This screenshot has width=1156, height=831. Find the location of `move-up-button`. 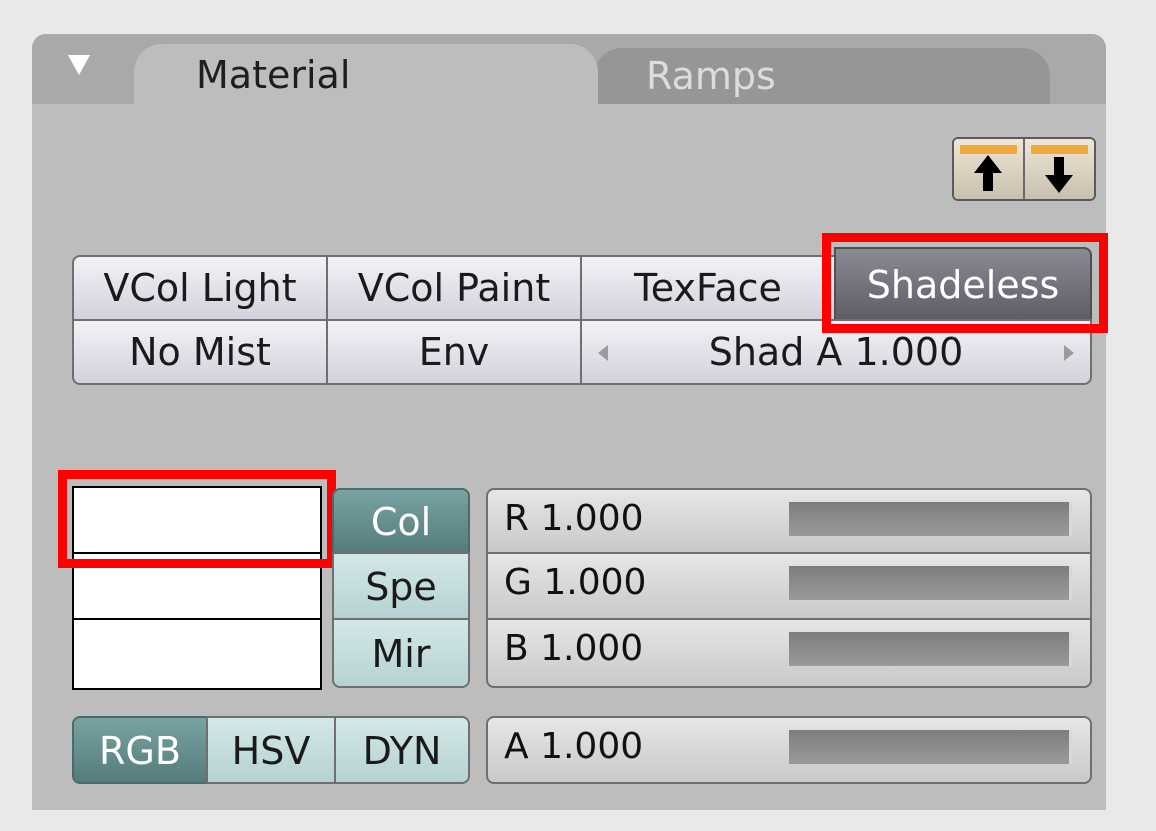

move-up-button is located at coordinates (988, 169).